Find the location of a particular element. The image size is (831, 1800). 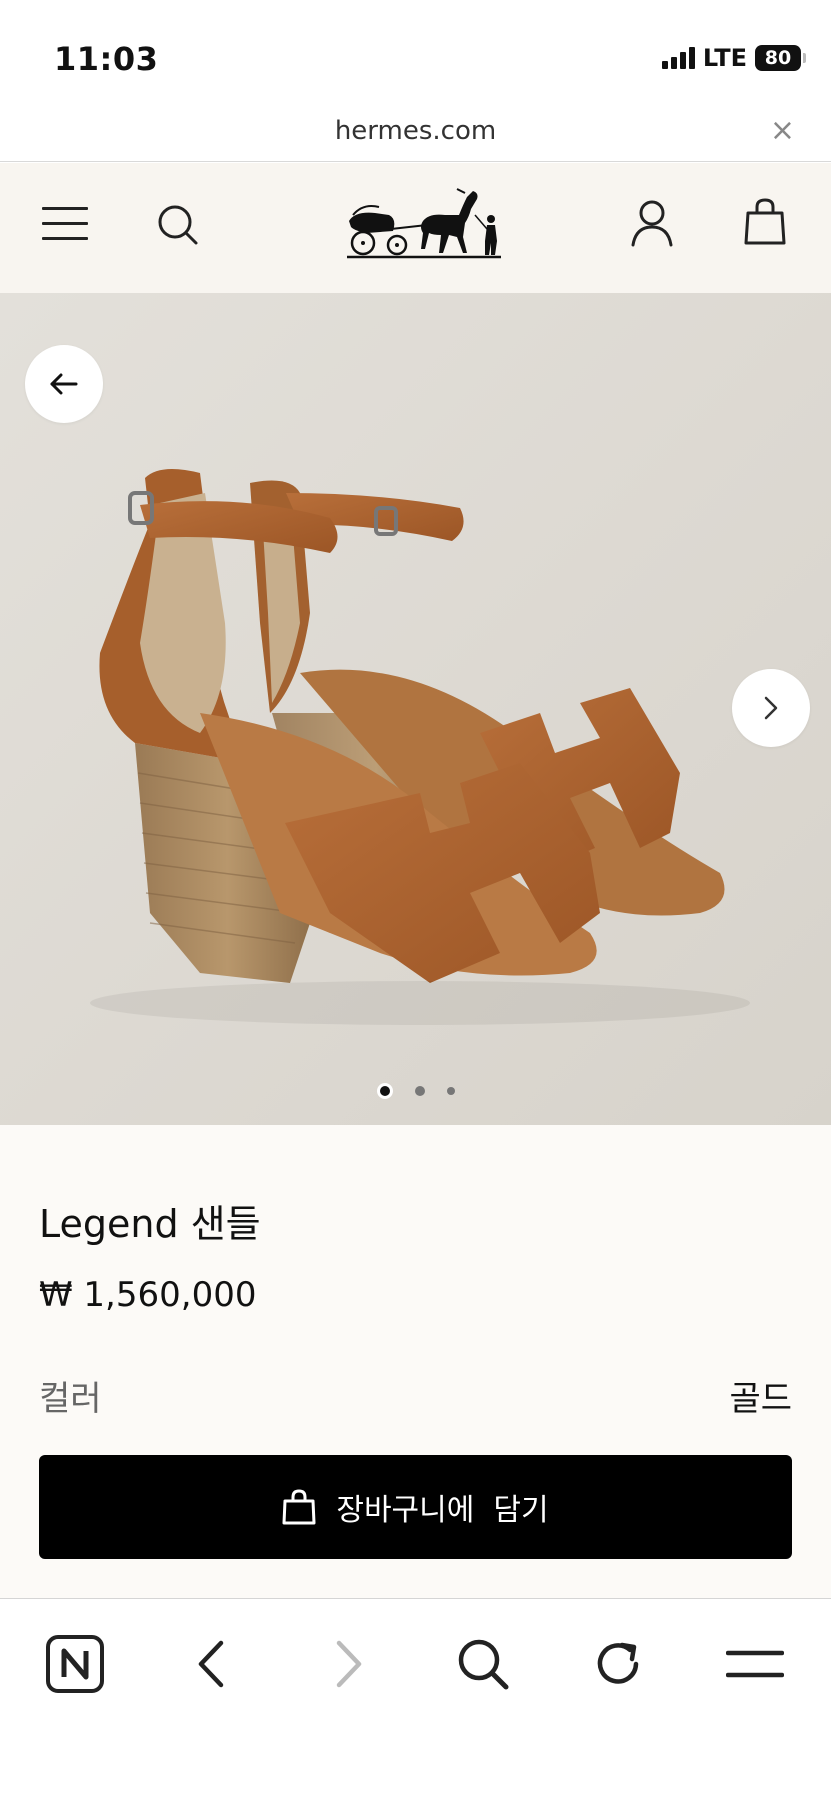

add-to-cart-button: 장바구니에 담기 is located at coordinates (415, 1507).